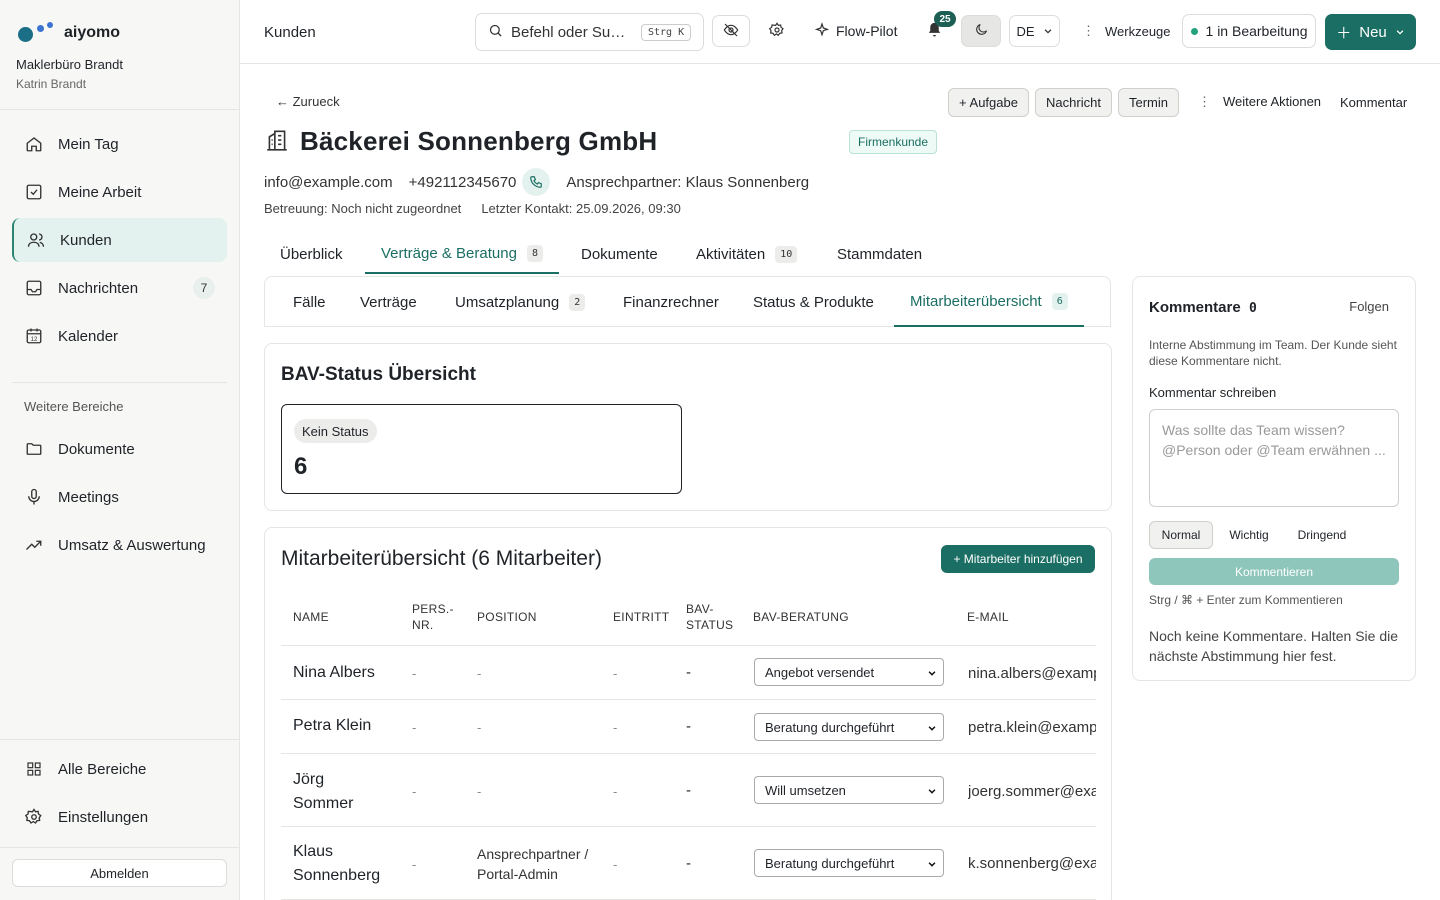 This screenshot has height=900, width=1440. Describe the element at coordinates (849, 790) in the screenshot. I see `bav-beratung-select: Will umsetzen` at that location.